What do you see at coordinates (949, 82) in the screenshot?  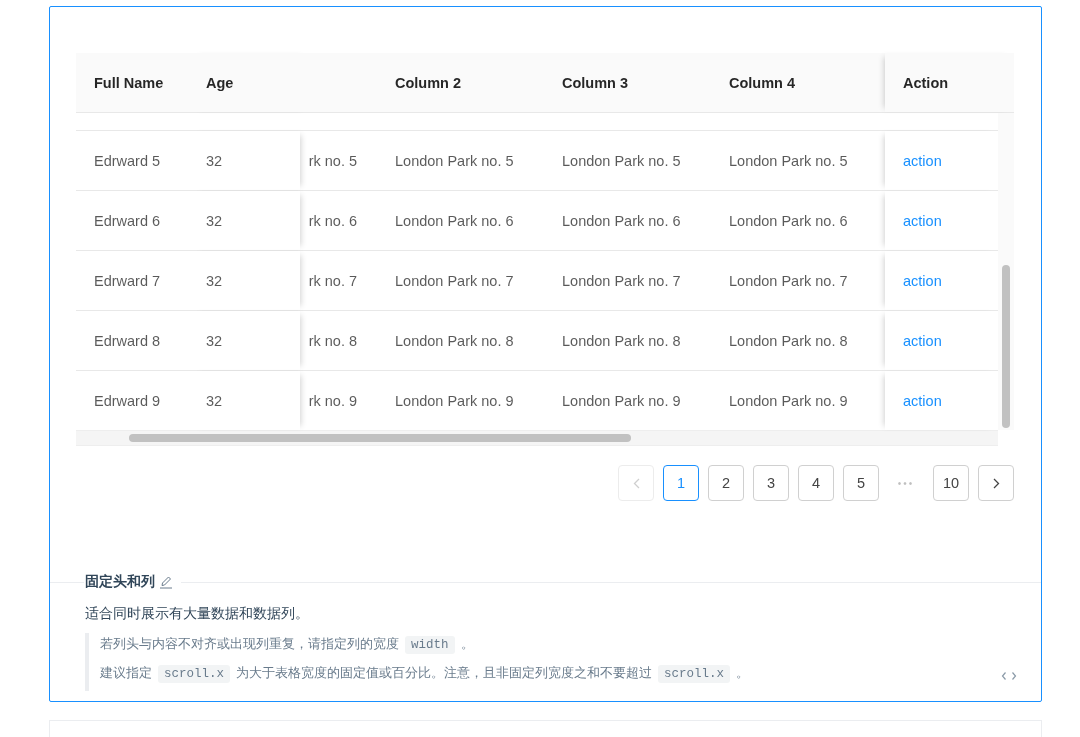 I see `column-header: Action` at bounding box center [949, 82].